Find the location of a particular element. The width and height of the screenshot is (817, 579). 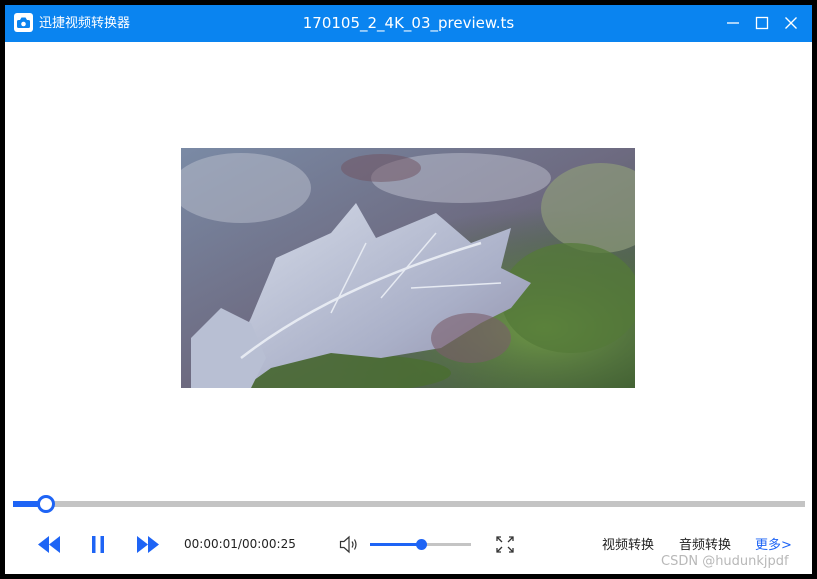

close-button is located at coordinates (791, 23).